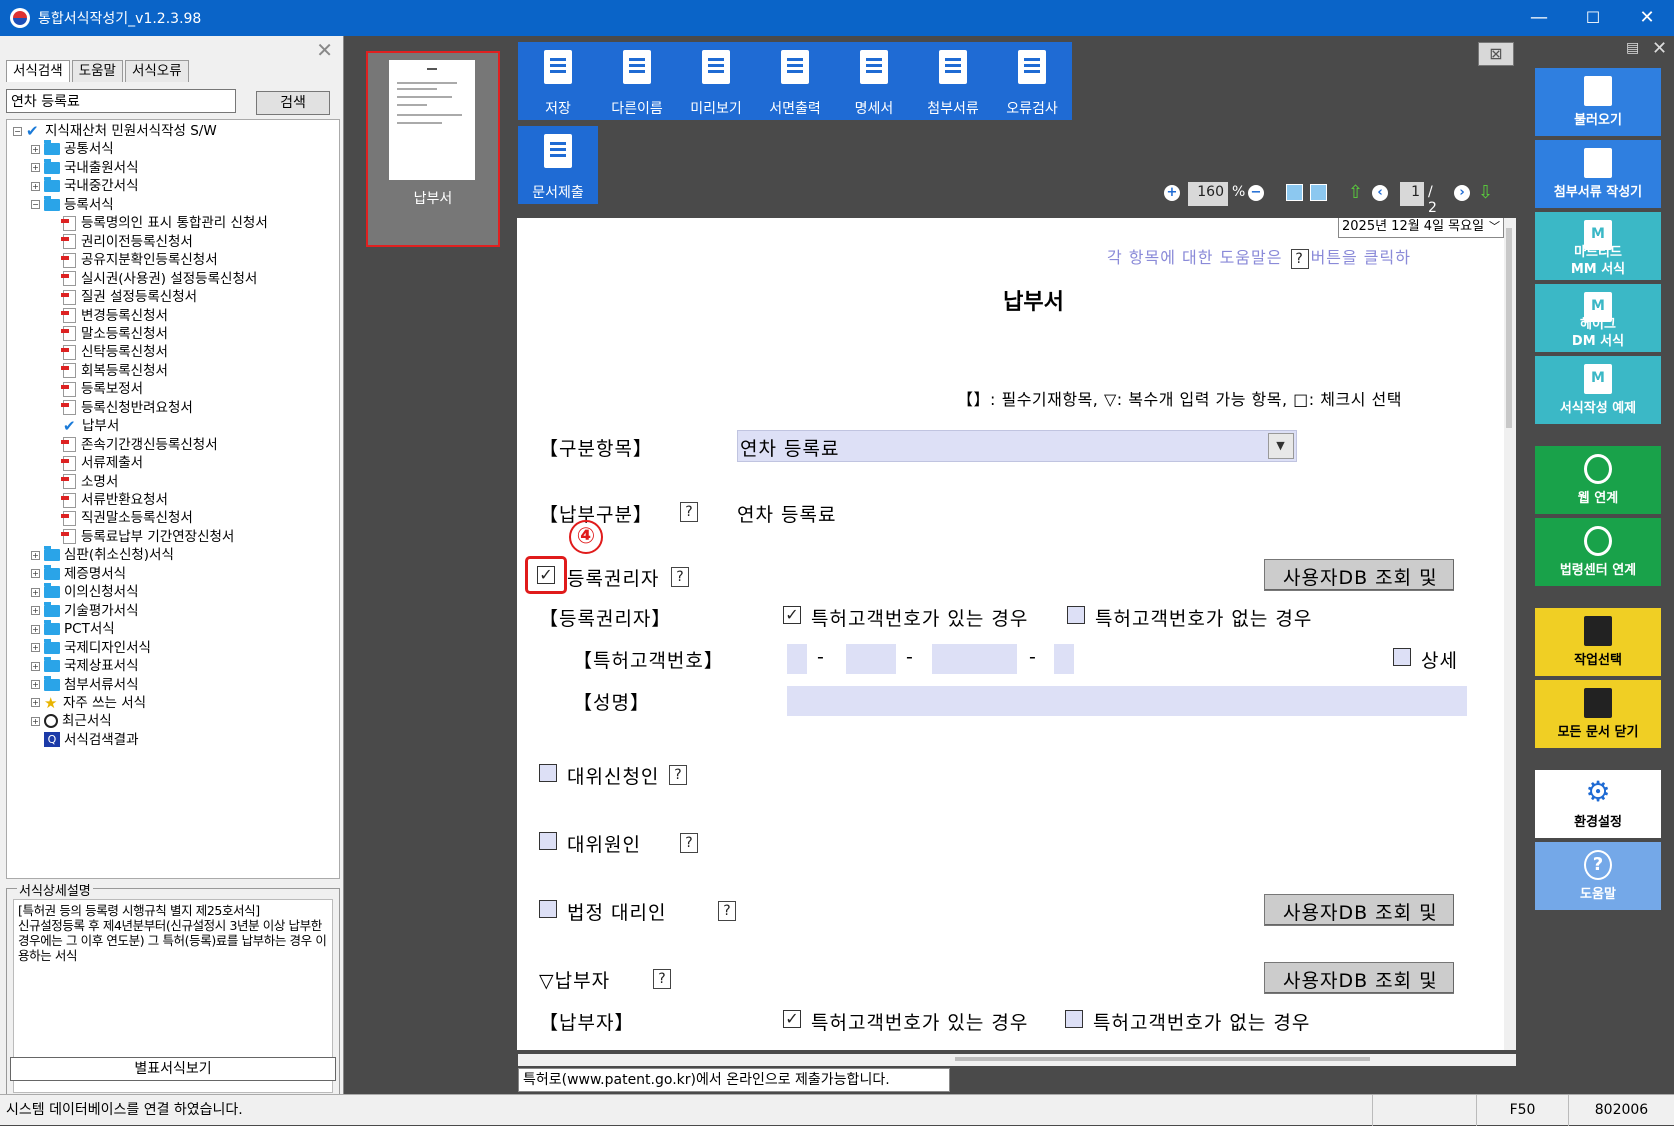 Image resolution: width=1674 pixels, height=1126 pixels. What do you see at coordinates (85, 740) in the screenshot?
I see `tree-item: Q 서식검색결과` at bounding box center [85, 740].